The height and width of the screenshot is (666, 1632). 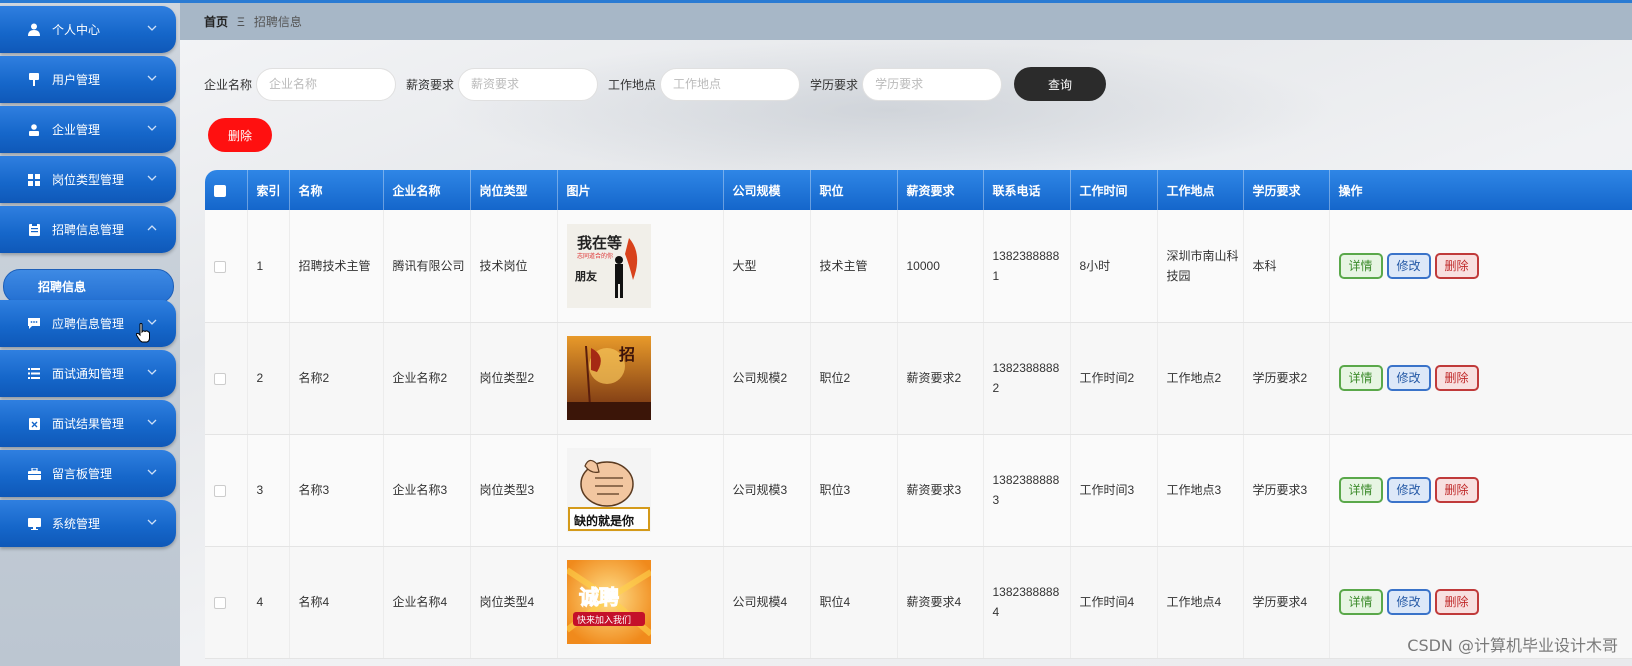 What do you see at coordinates (1060, 84) in the screenshot?
I see `query-button: 查询` at bounding box center [1060, 84].